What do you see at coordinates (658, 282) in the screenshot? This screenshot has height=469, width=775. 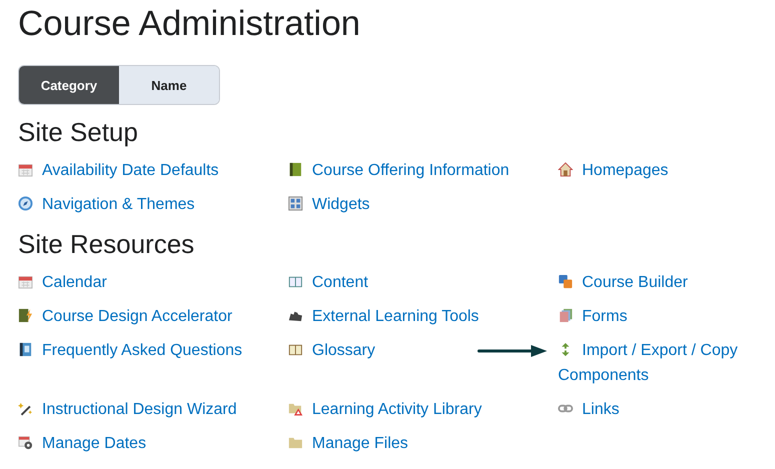 I see `tool-link: Course Builder` at bounding box center [658, 282].